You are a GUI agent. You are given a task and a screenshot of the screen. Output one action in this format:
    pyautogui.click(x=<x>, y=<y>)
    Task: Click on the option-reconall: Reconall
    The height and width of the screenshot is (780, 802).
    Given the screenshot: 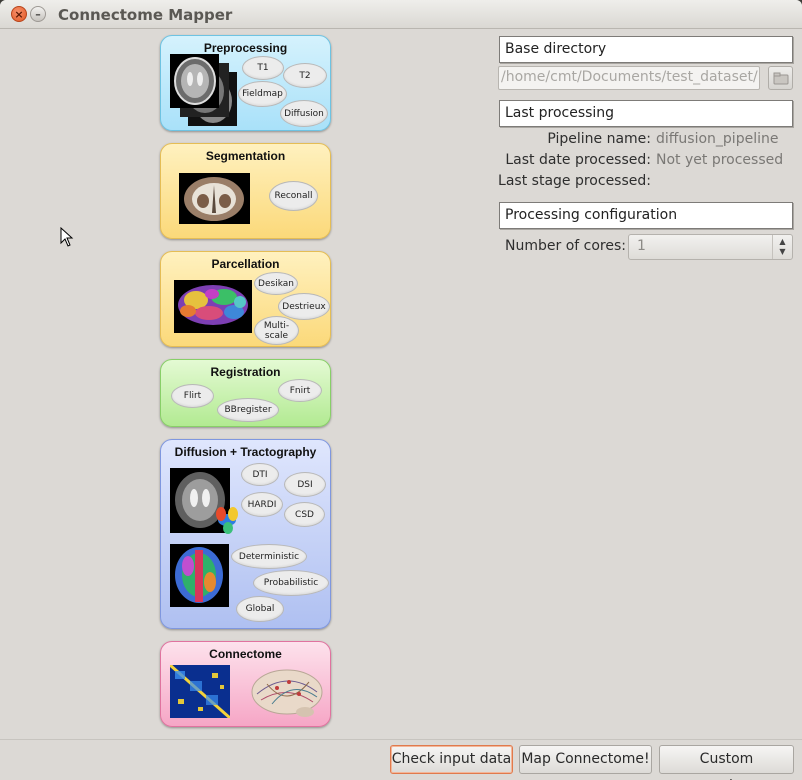 What is the action you would take?
    pyautogui.click(x=293, y=196)
    